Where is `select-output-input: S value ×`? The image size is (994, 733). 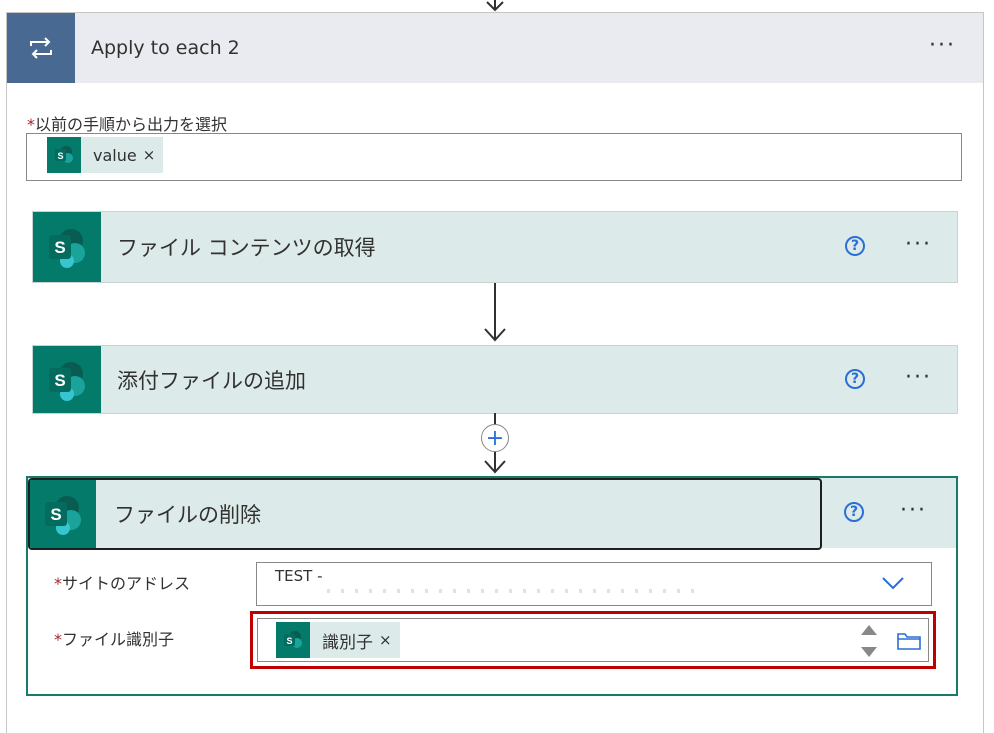
select-output-input: S value × is located at coordinates (494, 157).